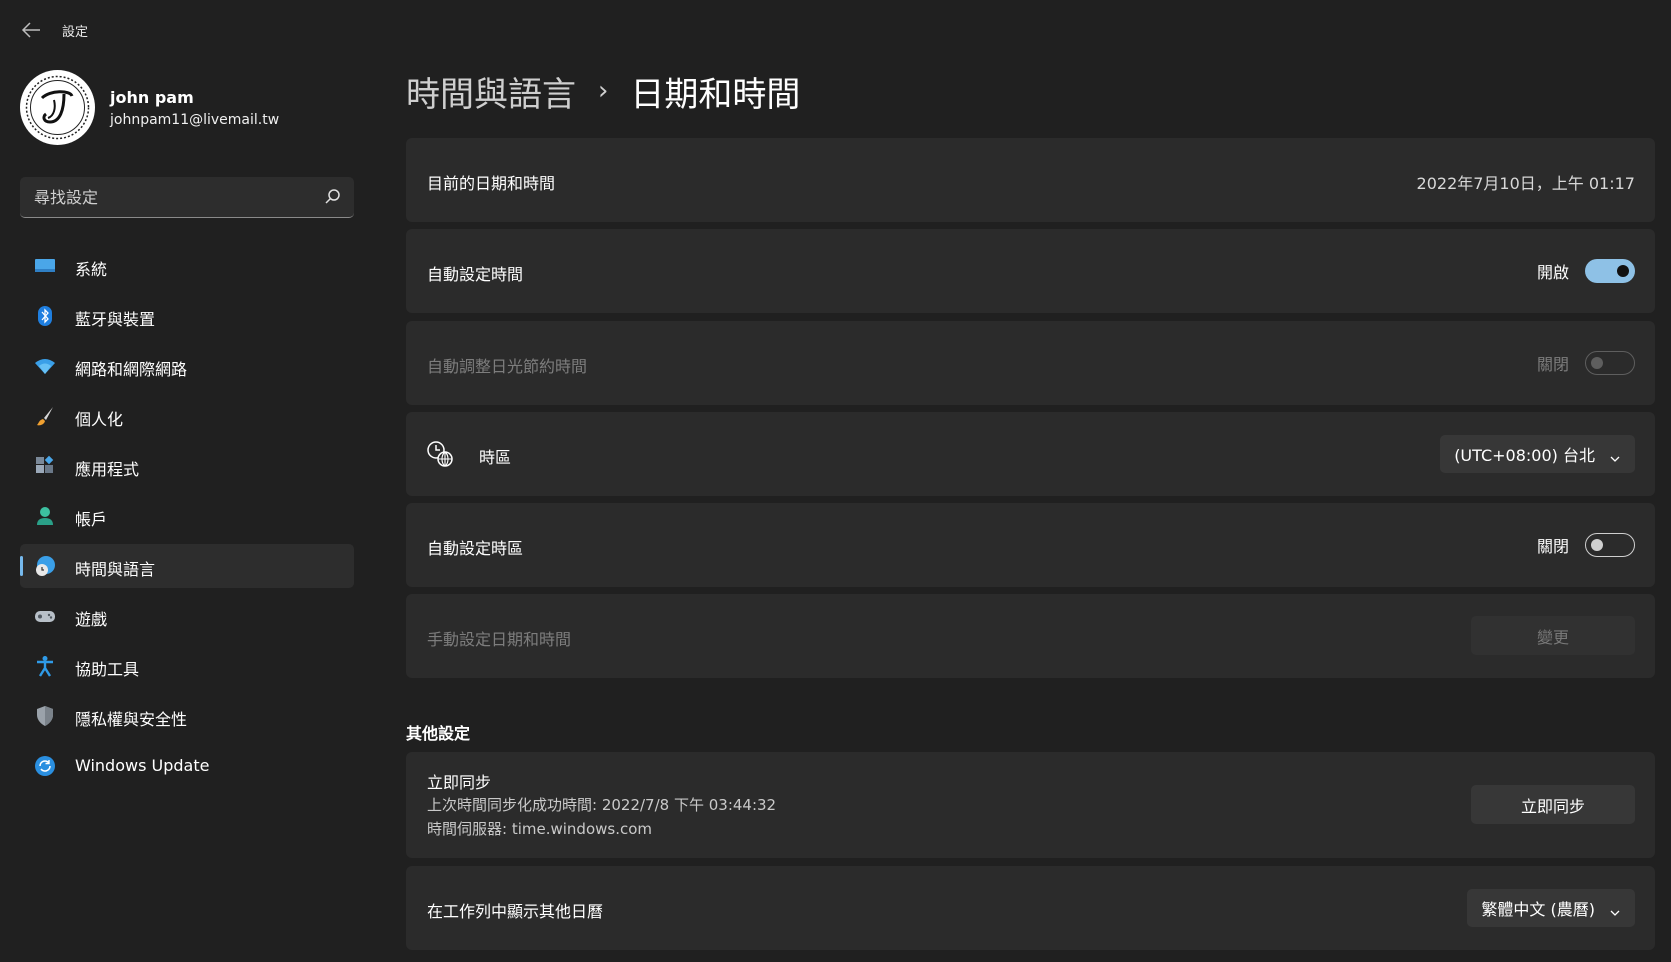  I want to click on auto-time-toggle-group: 開啟, so click(1586, 271).